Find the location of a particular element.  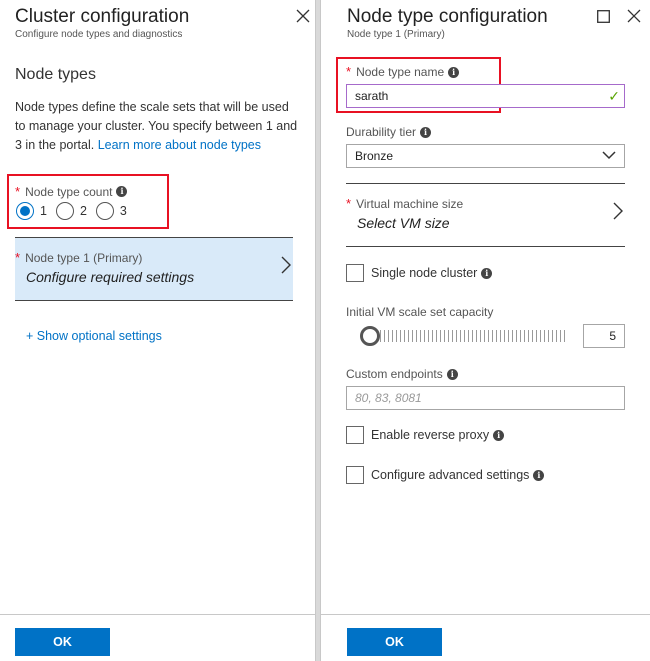

initial-capacity-label: Initial VM scale set capacity is located at coordinates (420, 312).